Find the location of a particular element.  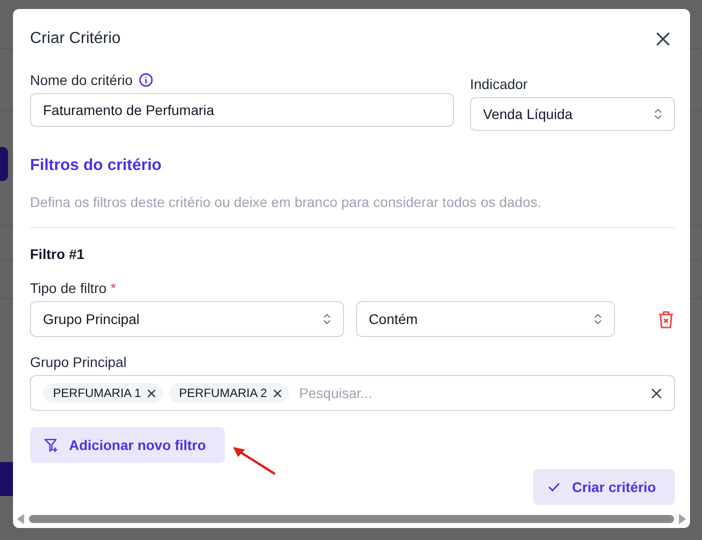

section-title: Filtros do critério is located at coordinates (96, 166).